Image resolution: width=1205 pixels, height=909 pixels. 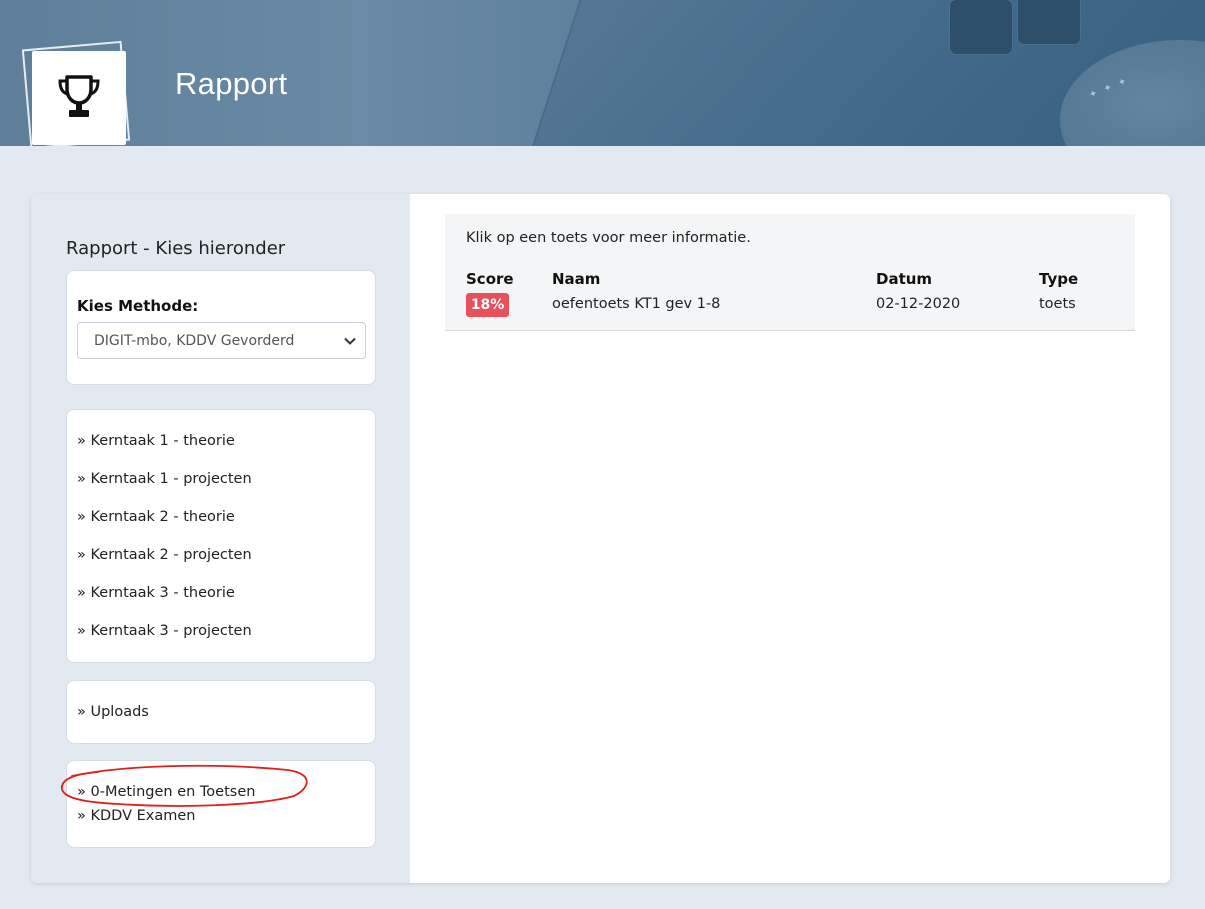 What do you see at coordinates (904, 279) in the screenshot?
I see `column-header-datum: Datum` at bounding box center [904, 279].